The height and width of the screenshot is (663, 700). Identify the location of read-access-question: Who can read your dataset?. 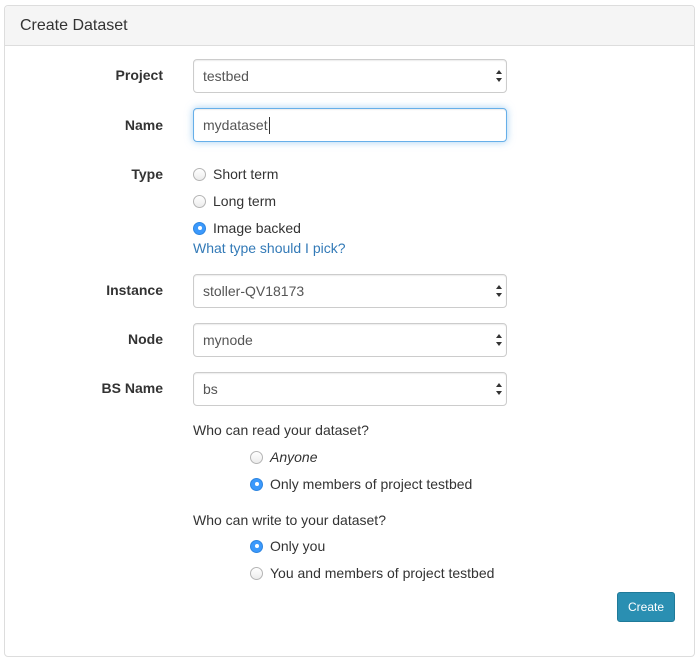
(281, 430).